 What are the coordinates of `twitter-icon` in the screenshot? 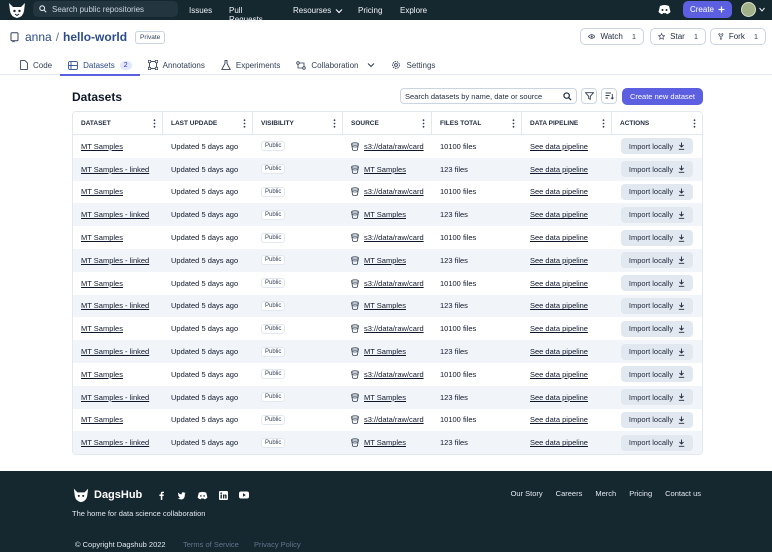 It's located at (181, 495).